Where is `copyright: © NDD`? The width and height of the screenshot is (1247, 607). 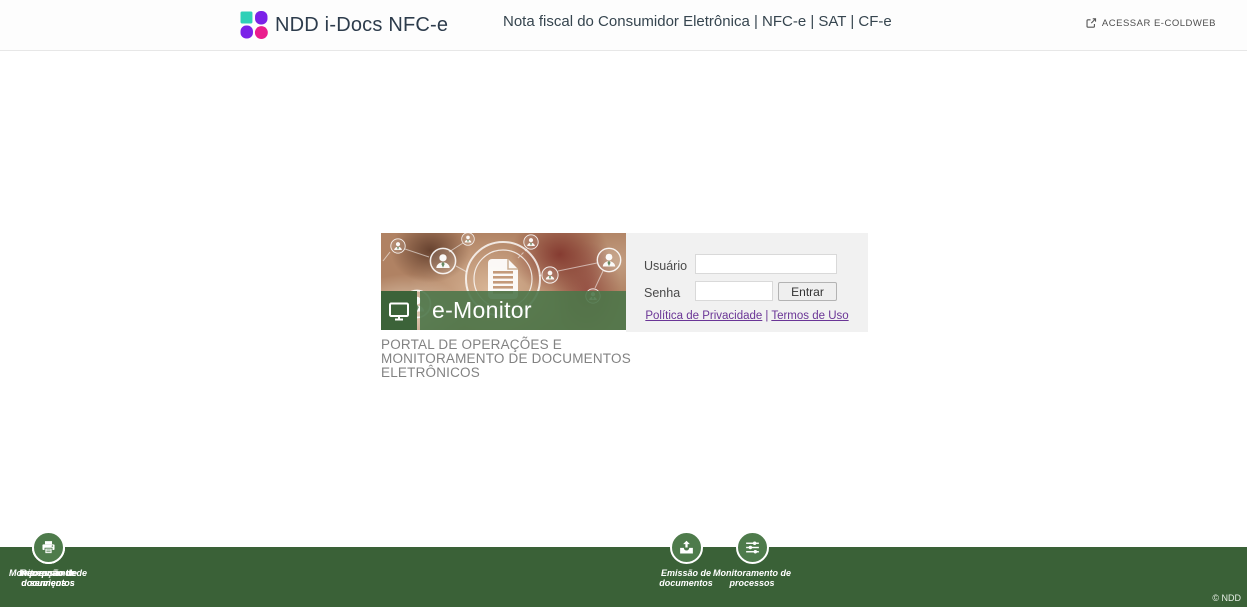
copyright: © NDD is located at coordinates (1226, 598).